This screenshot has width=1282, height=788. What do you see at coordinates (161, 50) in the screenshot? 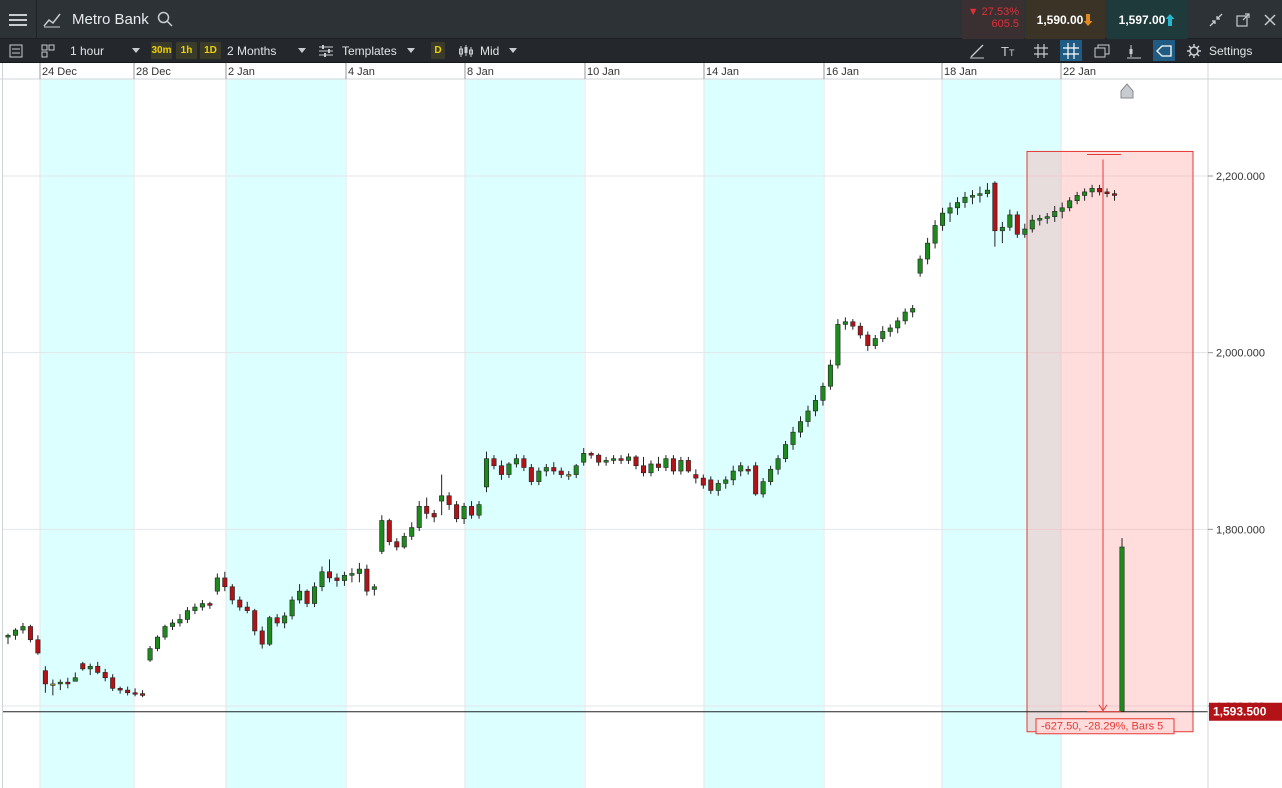
I see `timeframe-30m: 30m` at bounding box center [161, 50].